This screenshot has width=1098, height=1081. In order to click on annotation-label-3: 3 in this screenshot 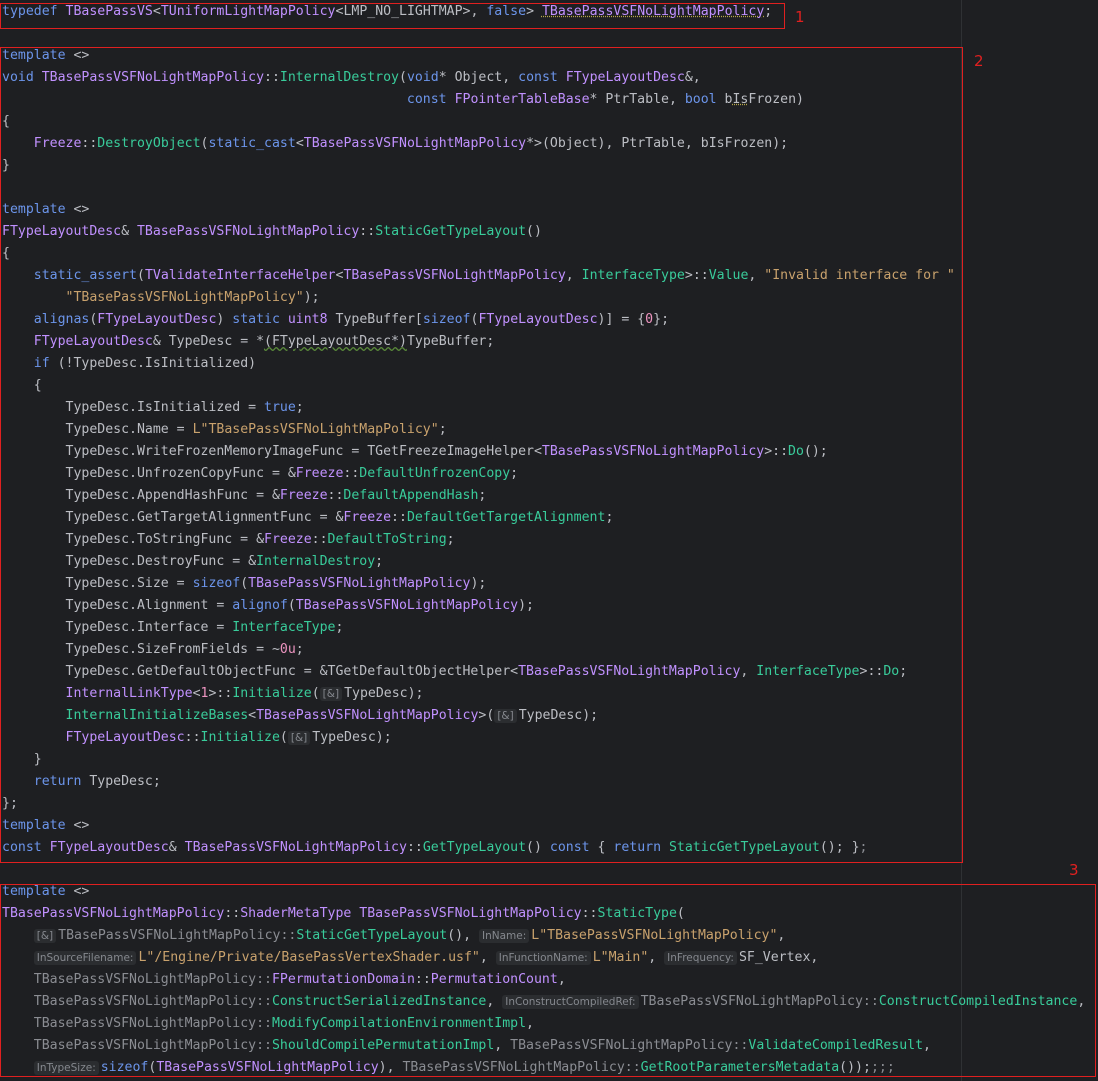, I will do `click(1074, 870)`.